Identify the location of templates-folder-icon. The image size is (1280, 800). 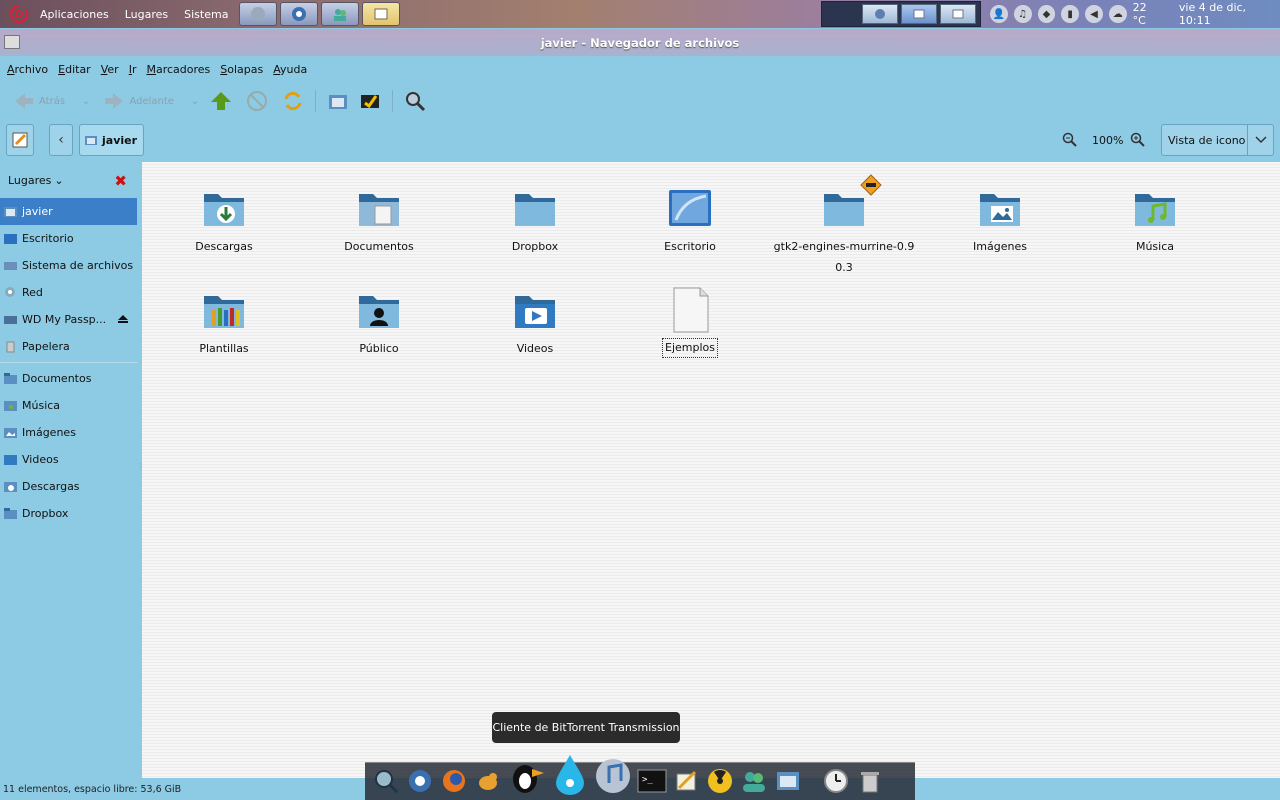
(224, 310).